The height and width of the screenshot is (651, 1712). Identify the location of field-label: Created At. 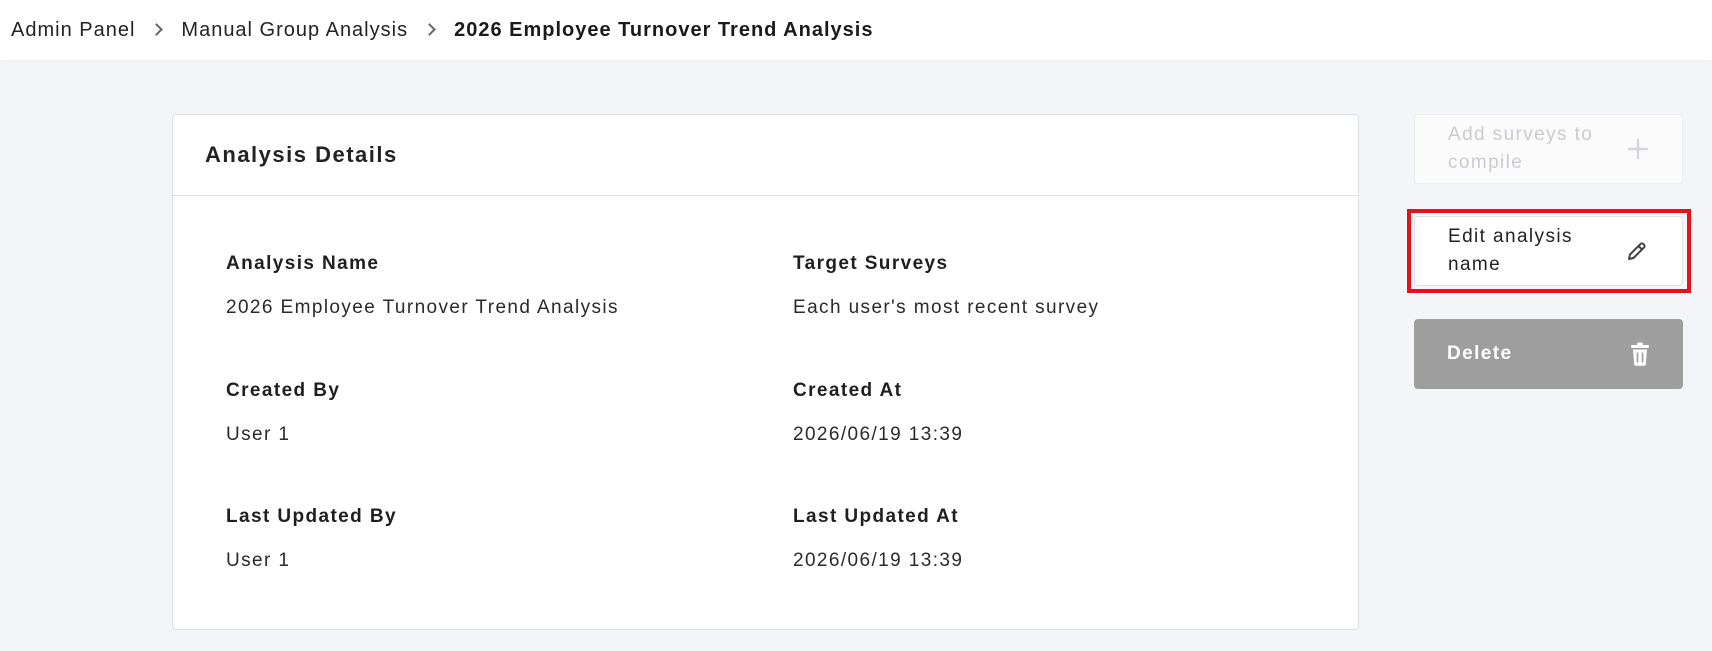
(848, 390).